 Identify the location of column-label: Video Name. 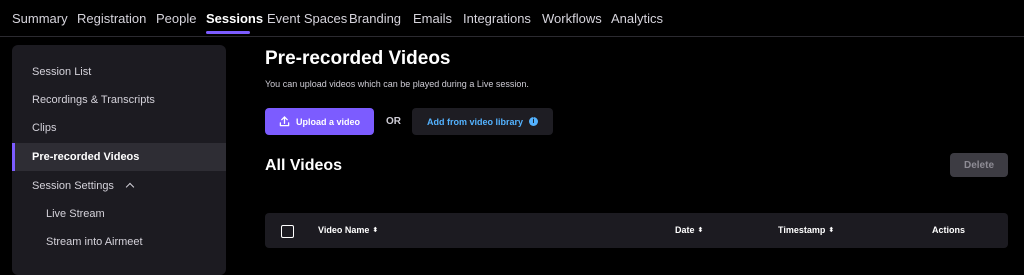
(344, 230).